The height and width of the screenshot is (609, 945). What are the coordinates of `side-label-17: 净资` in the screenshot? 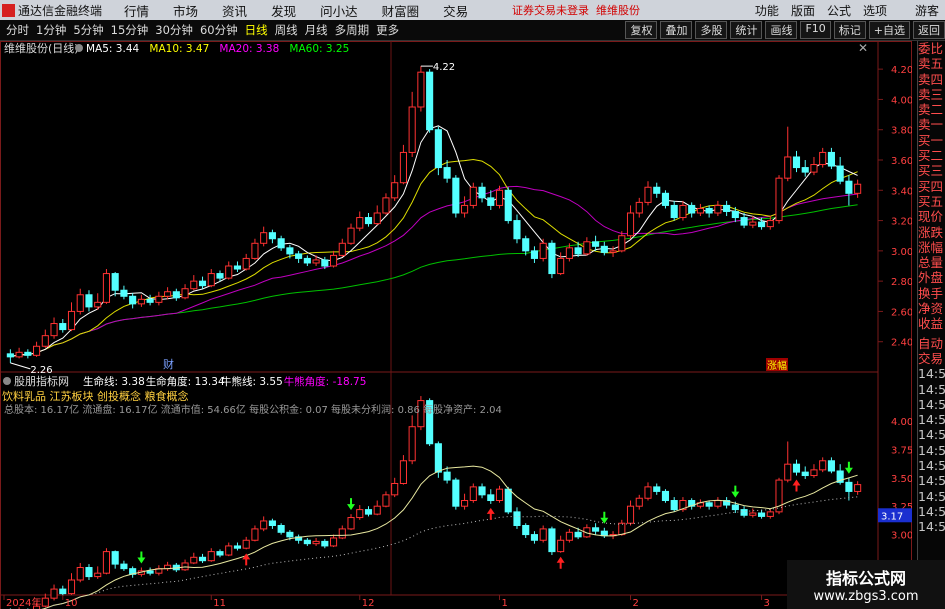 It's located at (931, 309).